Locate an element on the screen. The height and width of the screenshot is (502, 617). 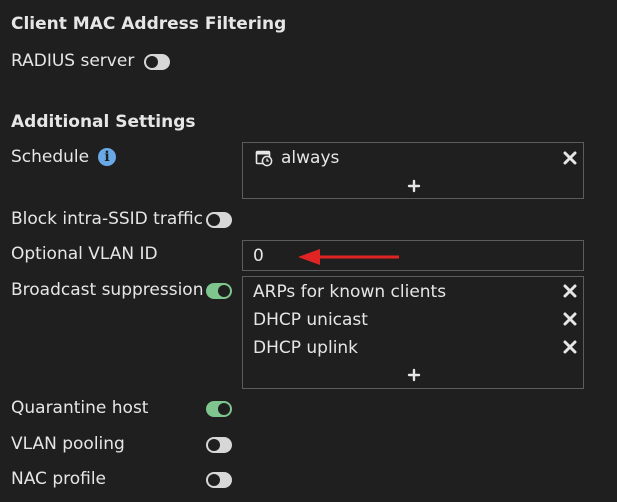
broadcast-suppression-label: Broadcast suppression is located at coordinates (107, 290).